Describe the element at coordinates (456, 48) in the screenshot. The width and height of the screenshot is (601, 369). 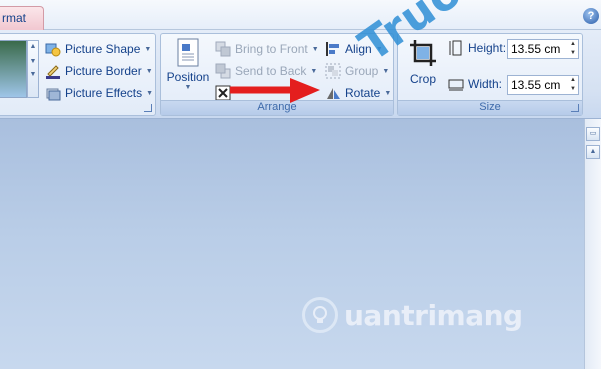
I see `height-icon` at that location.